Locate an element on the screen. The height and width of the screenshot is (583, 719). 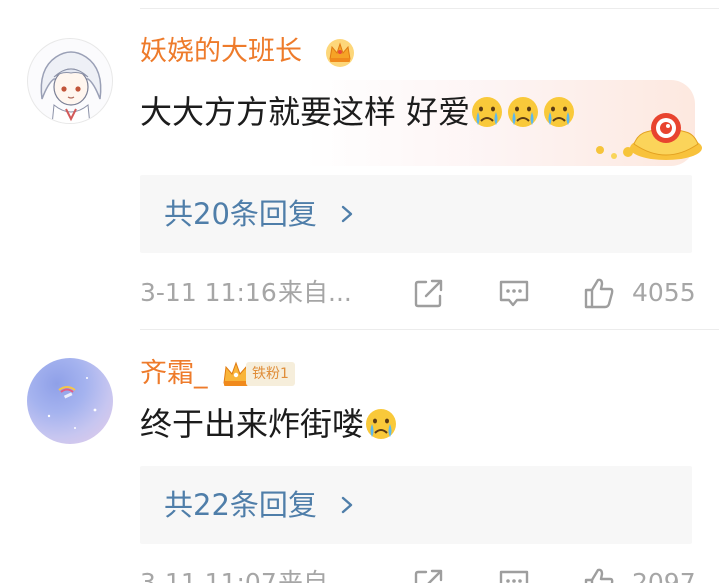
comment-meta-row: 3-11 11:07 来自 2097 is located at coordinates (359, 573).